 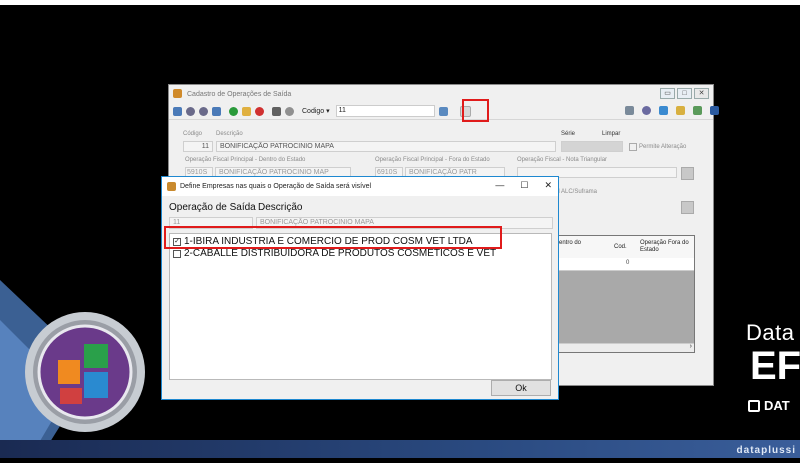 I want to click on search-go-icon, so click(x=443, y=111).